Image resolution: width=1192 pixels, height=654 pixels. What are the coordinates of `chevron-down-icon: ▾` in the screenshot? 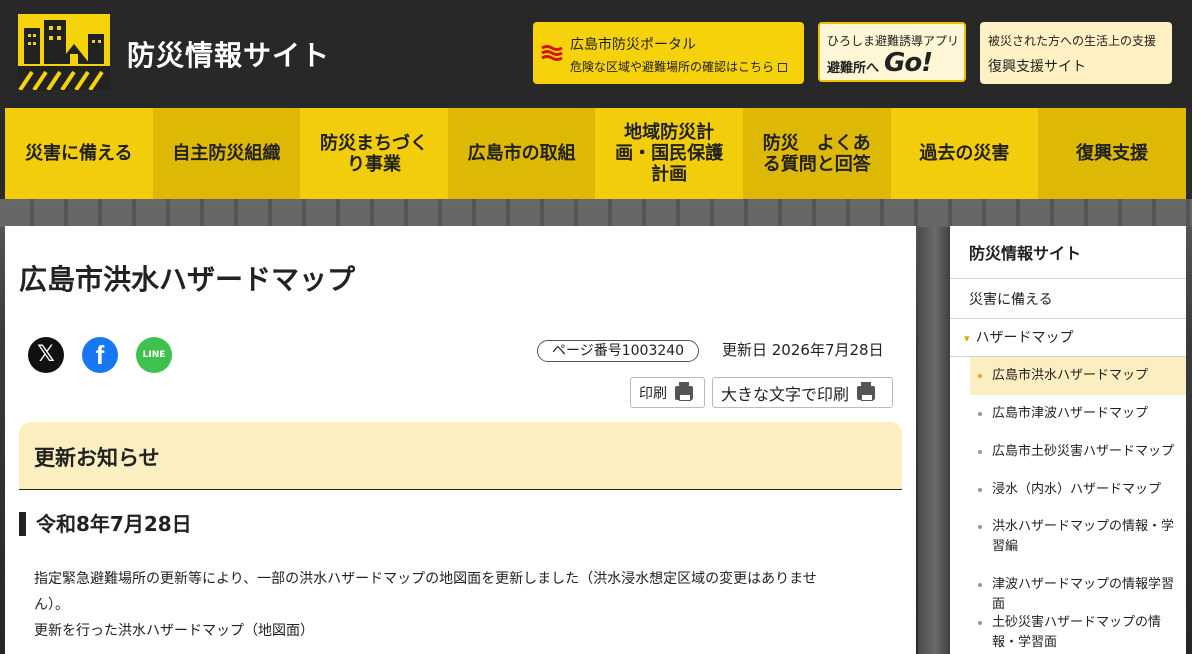 It's located at (967, 338).